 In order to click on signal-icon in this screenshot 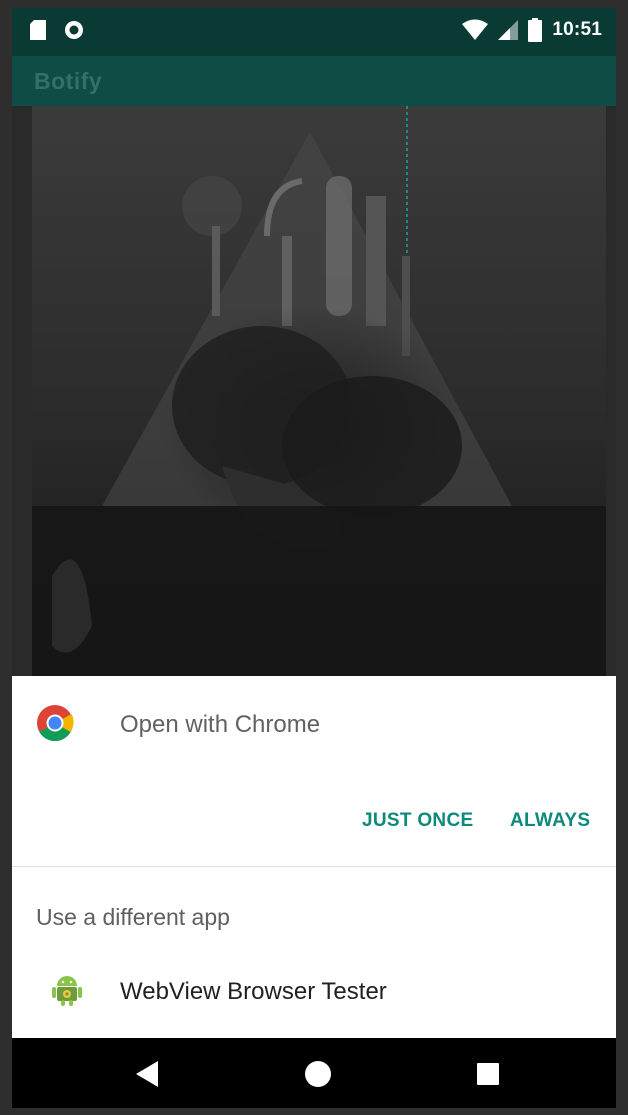, I will do `click(508, 30)`.